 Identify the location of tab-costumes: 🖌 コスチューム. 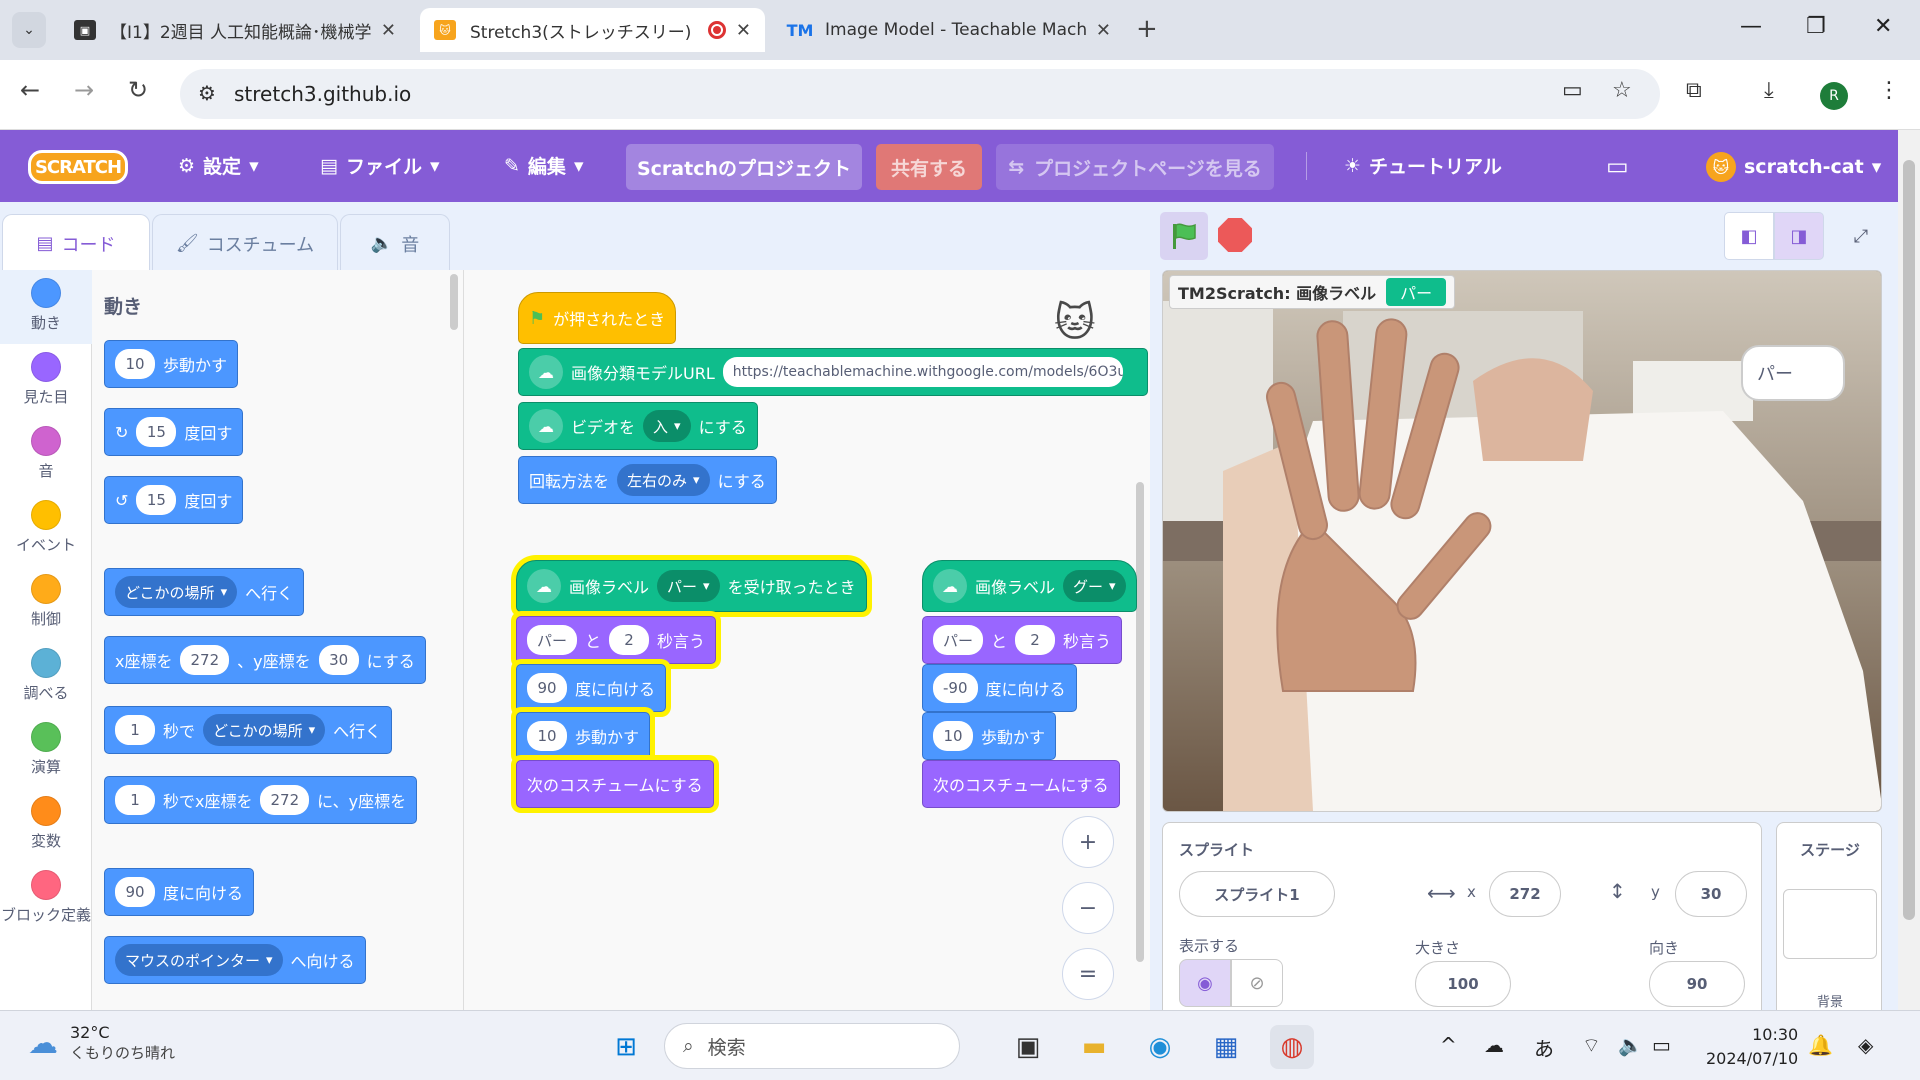
(245, 243).